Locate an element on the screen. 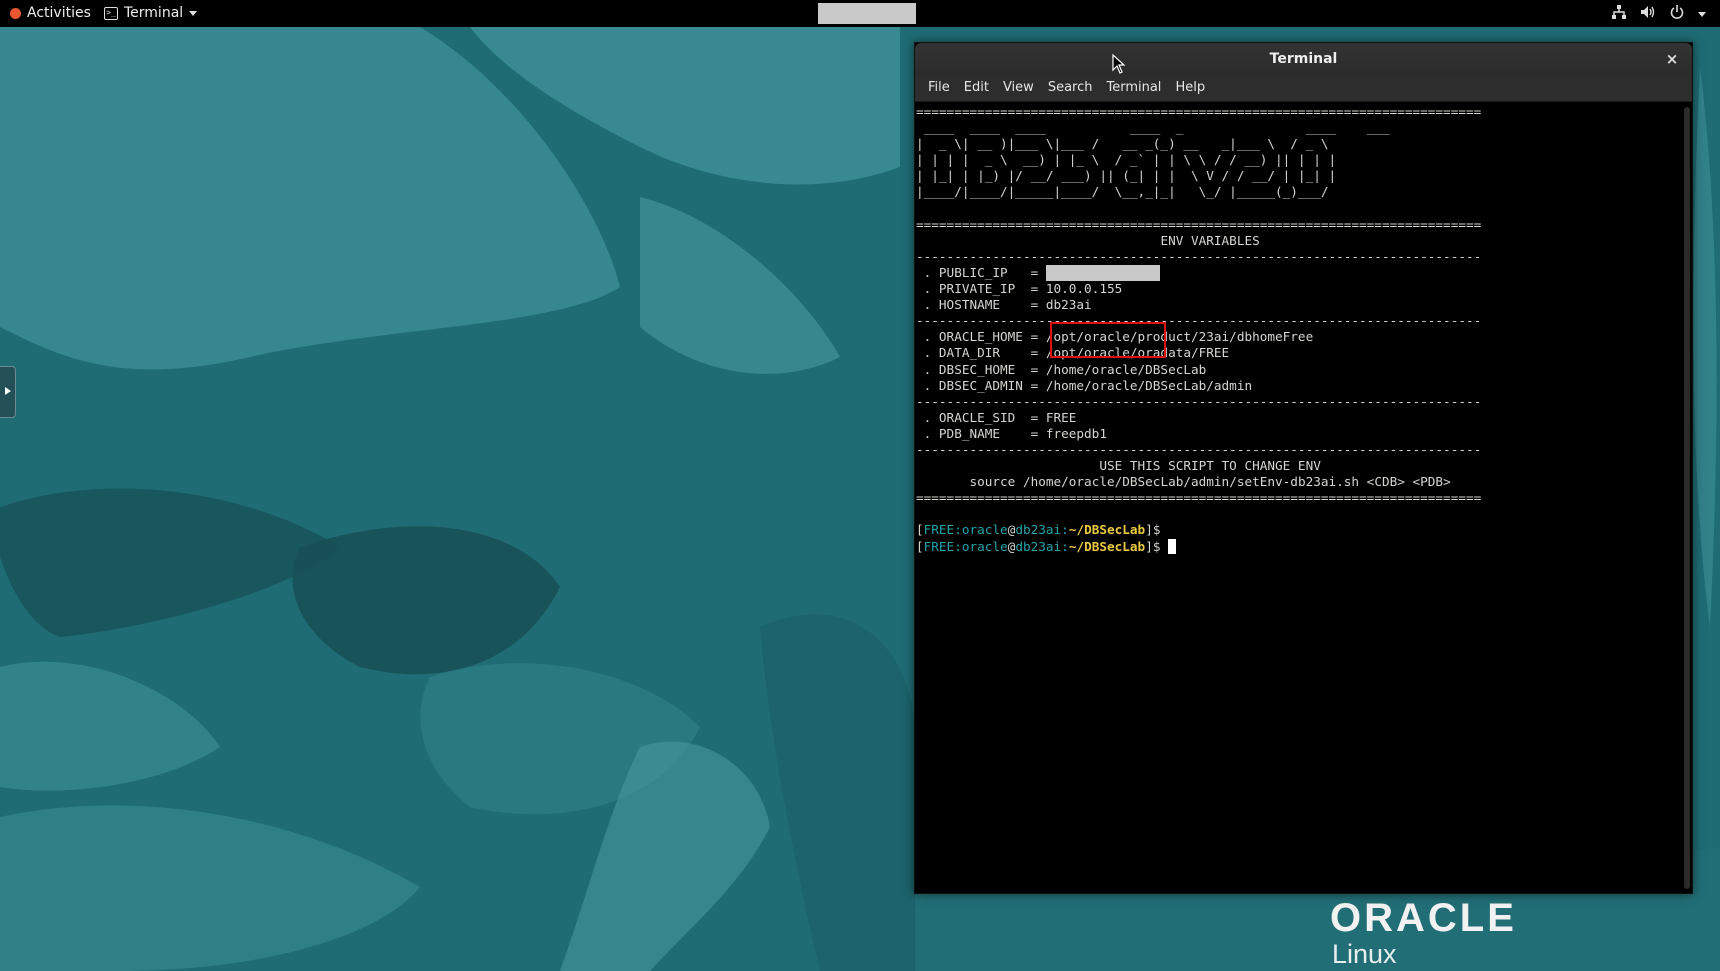 The height and width of the screenshot is (971, 1720). activities-label: Activities is located at coordinates (59, 13).